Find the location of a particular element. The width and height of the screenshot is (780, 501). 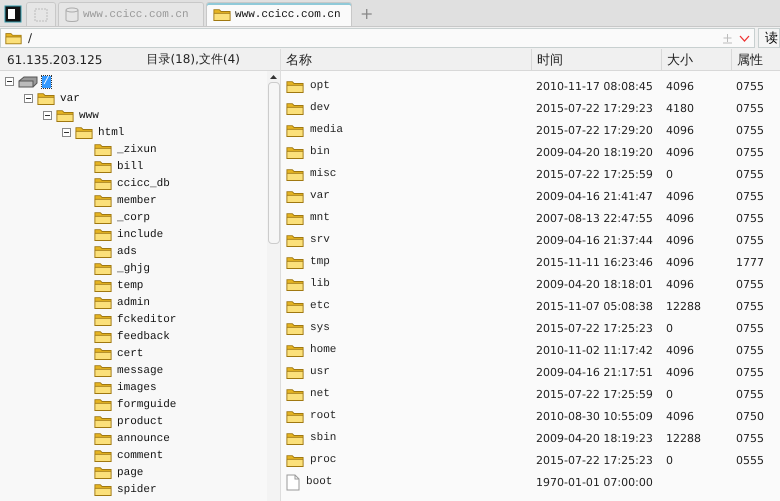

column-header: 时间 is located at coordinates (596, 59).